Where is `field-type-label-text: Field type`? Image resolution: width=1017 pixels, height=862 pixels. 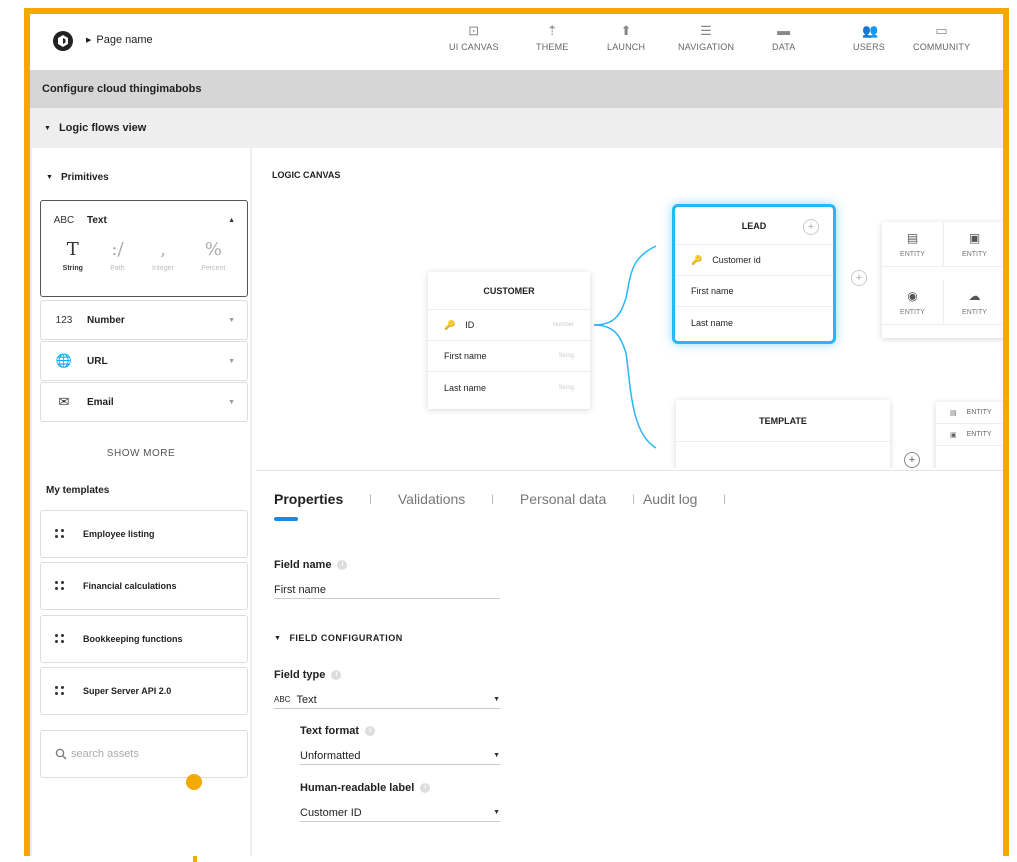
field-type-label-text: Field type is located at coordinates (300, 675).